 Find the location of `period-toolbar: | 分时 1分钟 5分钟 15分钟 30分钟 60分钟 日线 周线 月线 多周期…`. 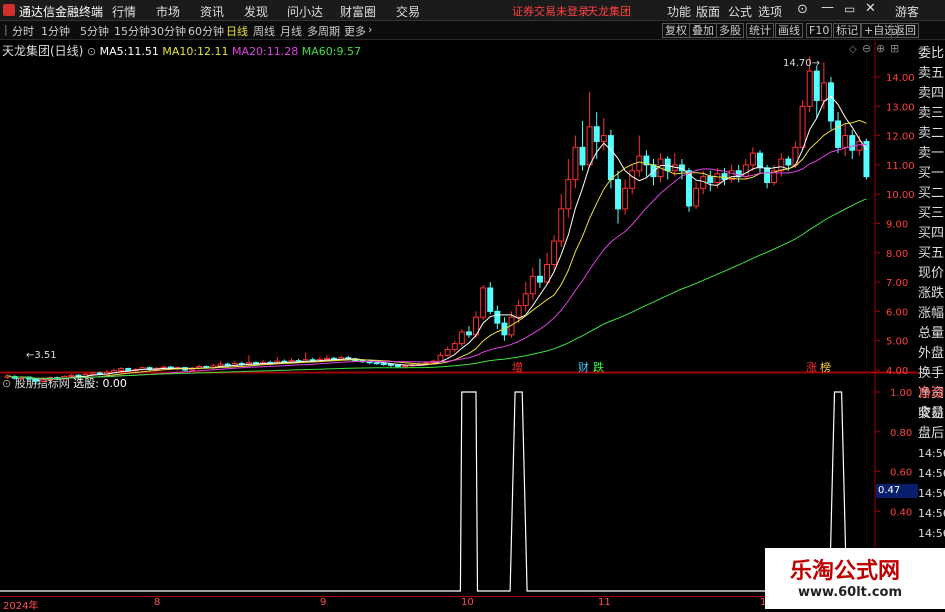

period-toolbar: | 分时 1分钟 5分钟 15分钟 30分钟 60分钟 日线 周线 月线 多周期… is located at coordinates (472, 30).